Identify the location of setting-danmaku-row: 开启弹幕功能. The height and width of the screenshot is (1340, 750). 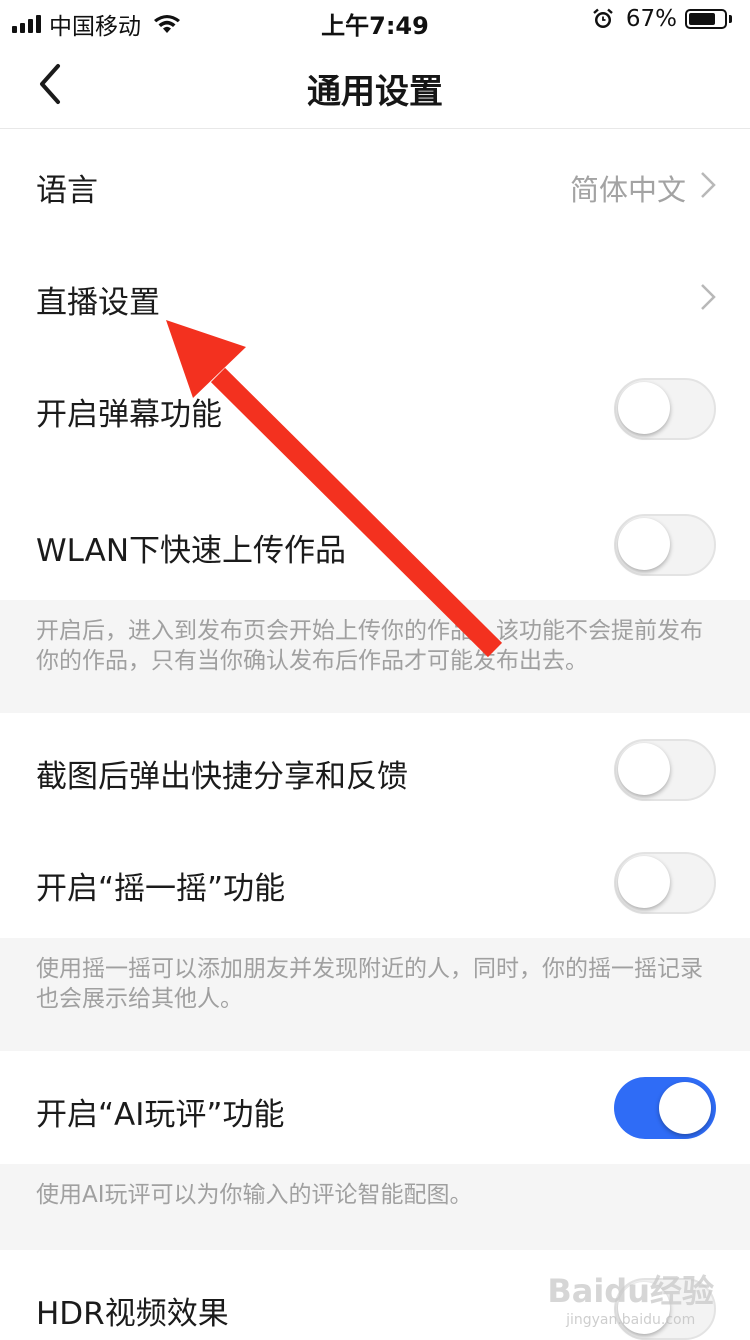
(375, 409).